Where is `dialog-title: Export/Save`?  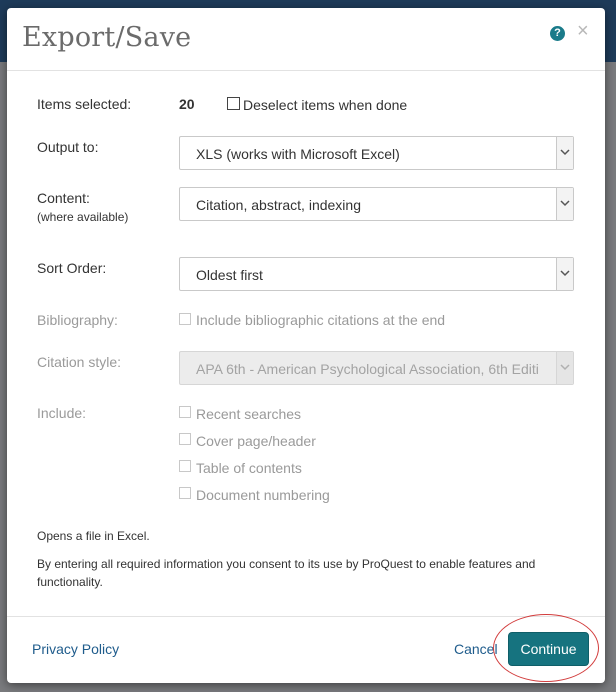 dialog-title: Export/Save is located at coordinates (107, 37).